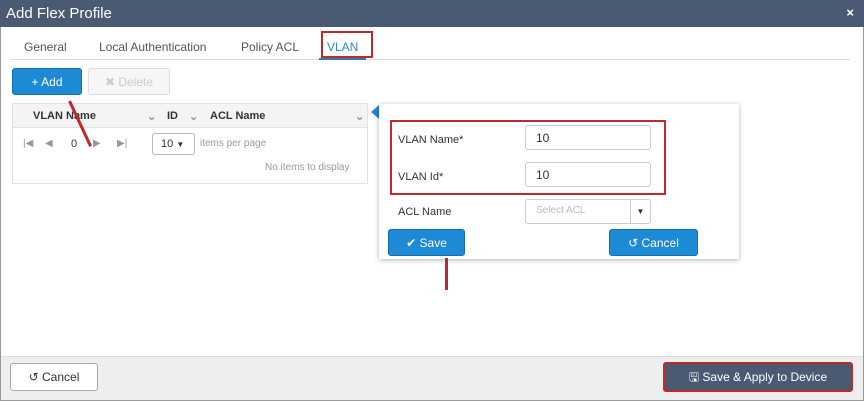 The height and width of the screenshot is (401, 864). I want to click on grid-header: VLAN Name ⌄ ID ⌄ ACL Name ⌄, so click(190, 116).